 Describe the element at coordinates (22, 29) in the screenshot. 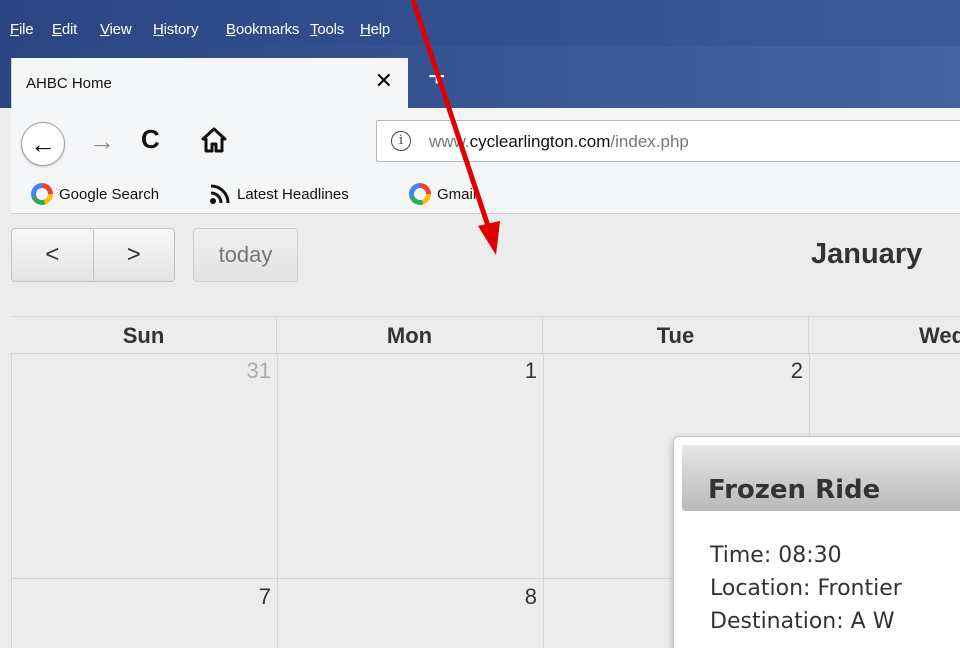

I see `menu-file: File` at that location.